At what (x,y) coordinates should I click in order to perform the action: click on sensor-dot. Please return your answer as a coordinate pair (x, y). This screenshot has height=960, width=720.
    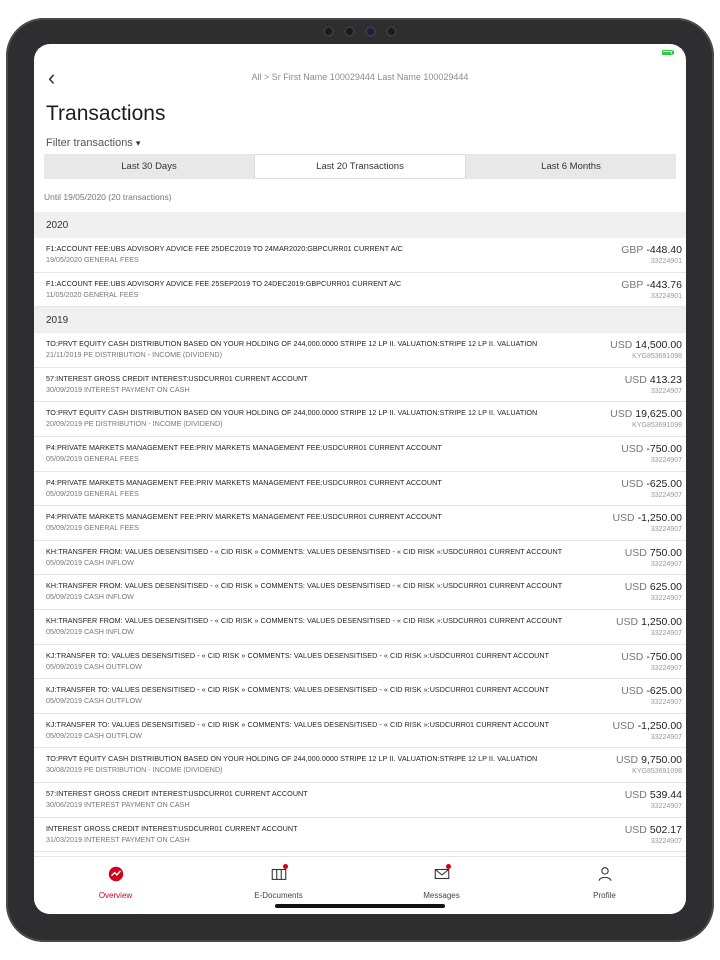
    Looking at the image, I should click on (328, 31).